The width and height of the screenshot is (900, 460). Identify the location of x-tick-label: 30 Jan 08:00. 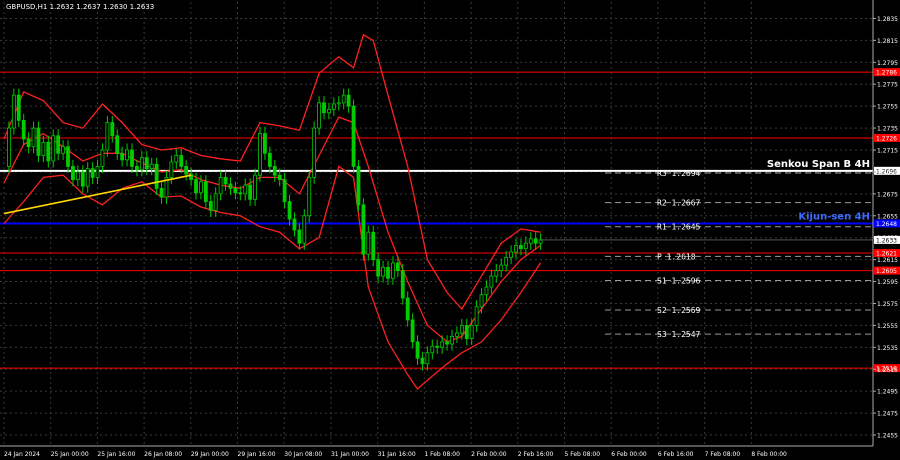
(303, 454).